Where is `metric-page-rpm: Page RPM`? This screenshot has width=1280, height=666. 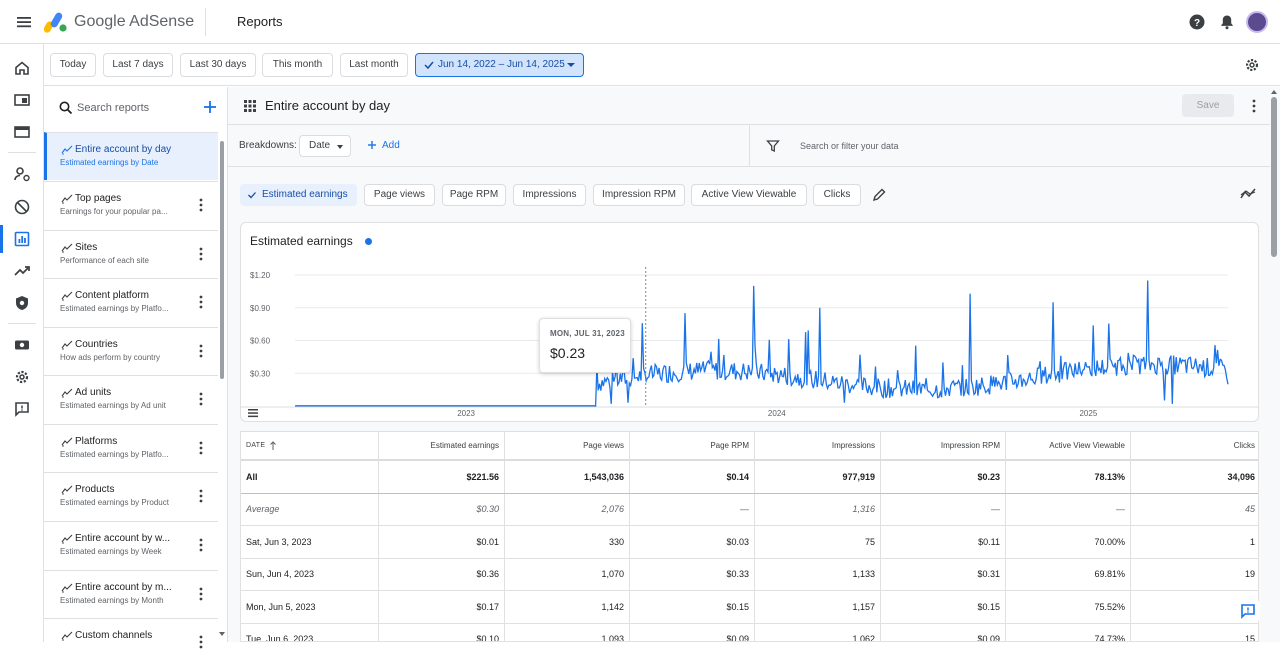
metric-page-rpm: Page RPM is located at coordinates (474, 195).